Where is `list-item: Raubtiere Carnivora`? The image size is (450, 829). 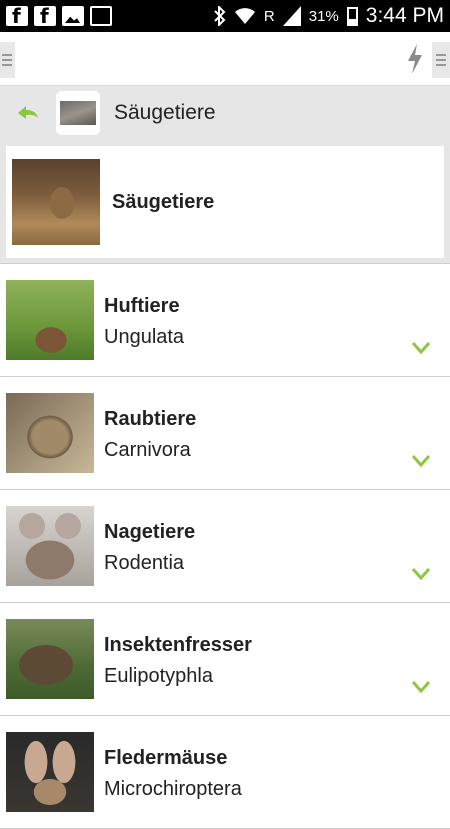
list-item: Raubtiere Carnivora is located at coordinates (225, 433).